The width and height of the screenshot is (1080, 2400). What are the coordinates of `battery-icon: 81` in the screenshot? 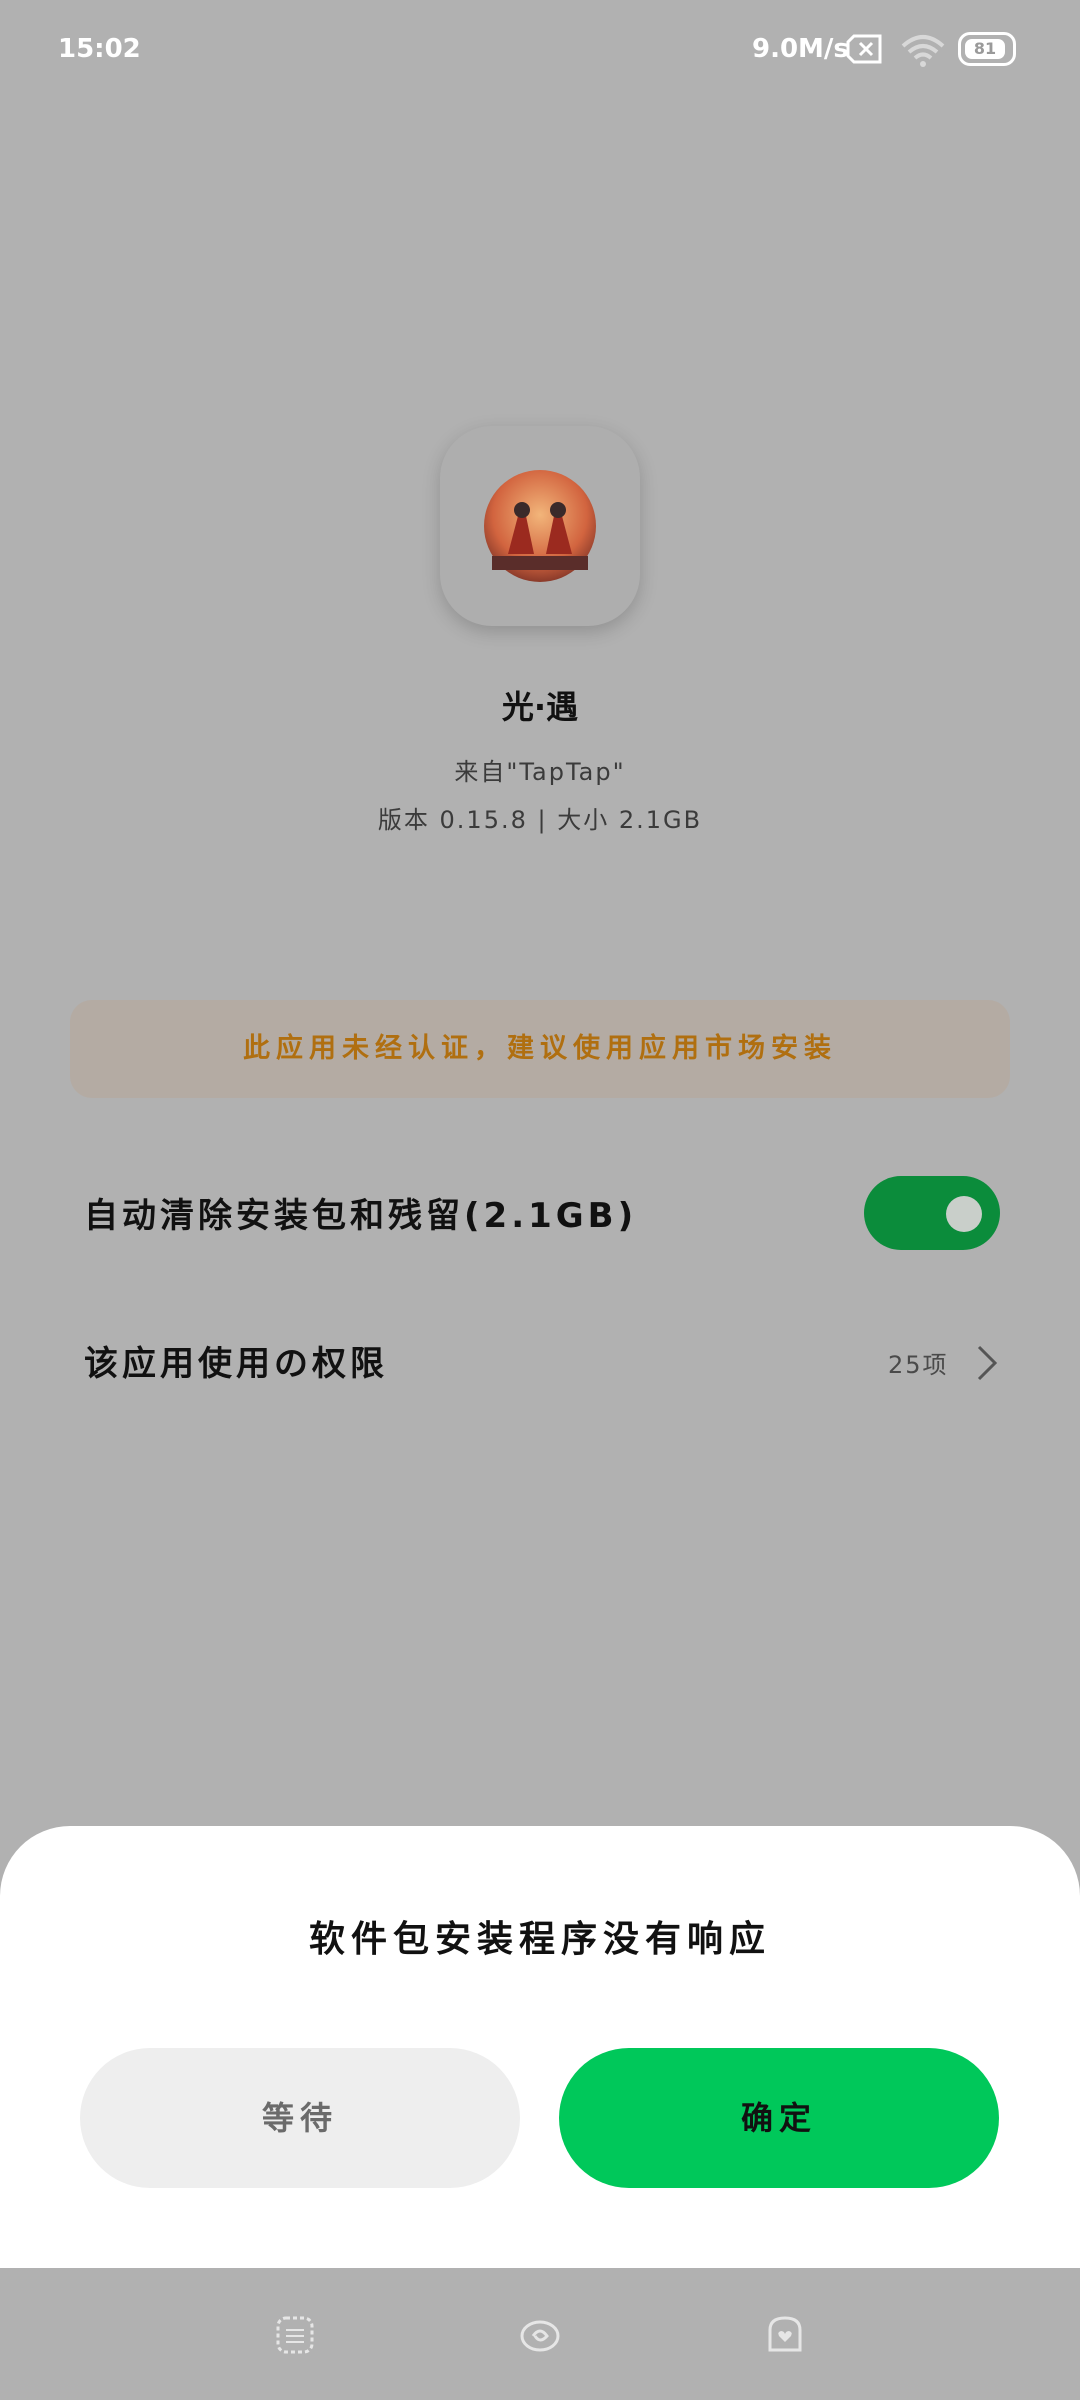 It's located at (987, 49).